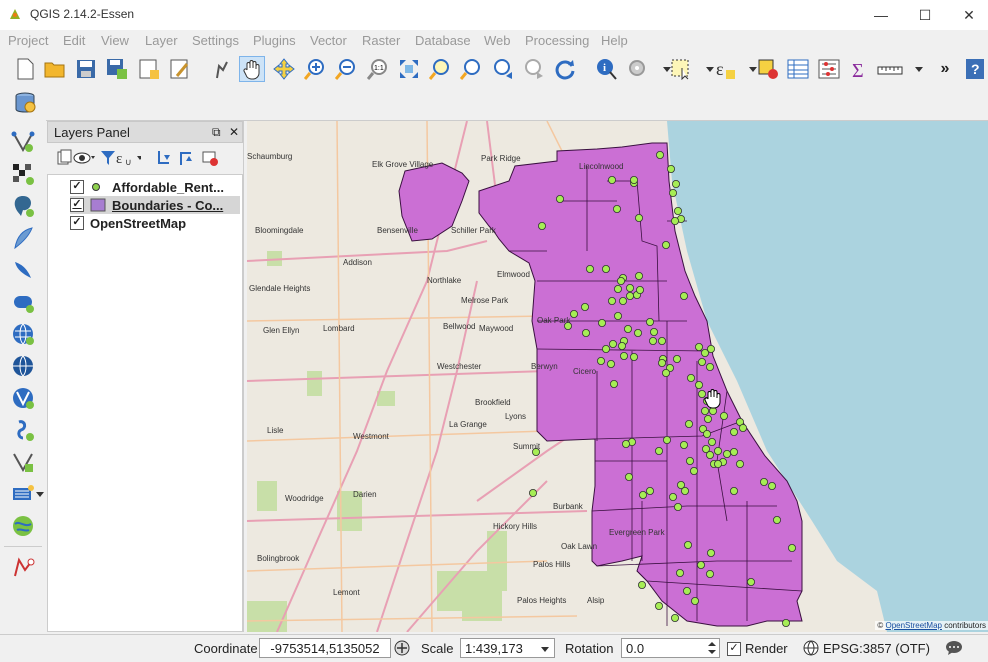 The height and width of the screenshot is (662, 988). I want to click on menu-help: Help, so click(614, 40).